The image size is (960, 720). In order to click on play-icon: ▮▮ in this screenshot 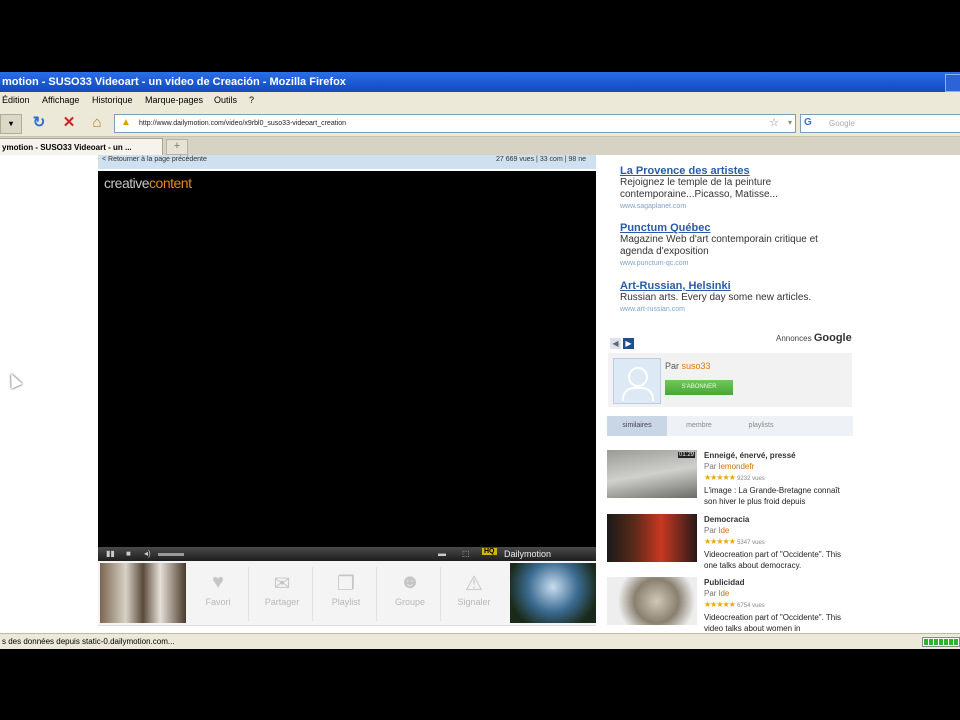, I will do `click(110, 553)`.